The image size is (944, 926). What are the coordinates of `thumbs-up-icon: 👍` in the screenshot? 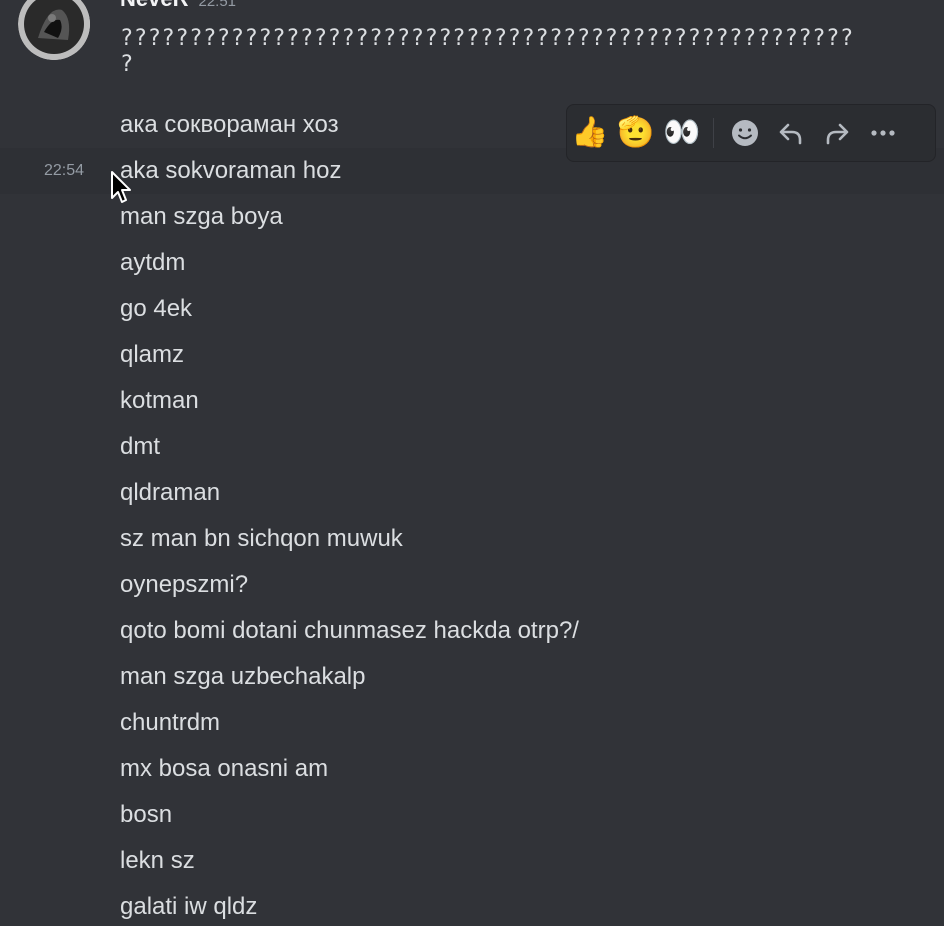 It's located at (590, 132).